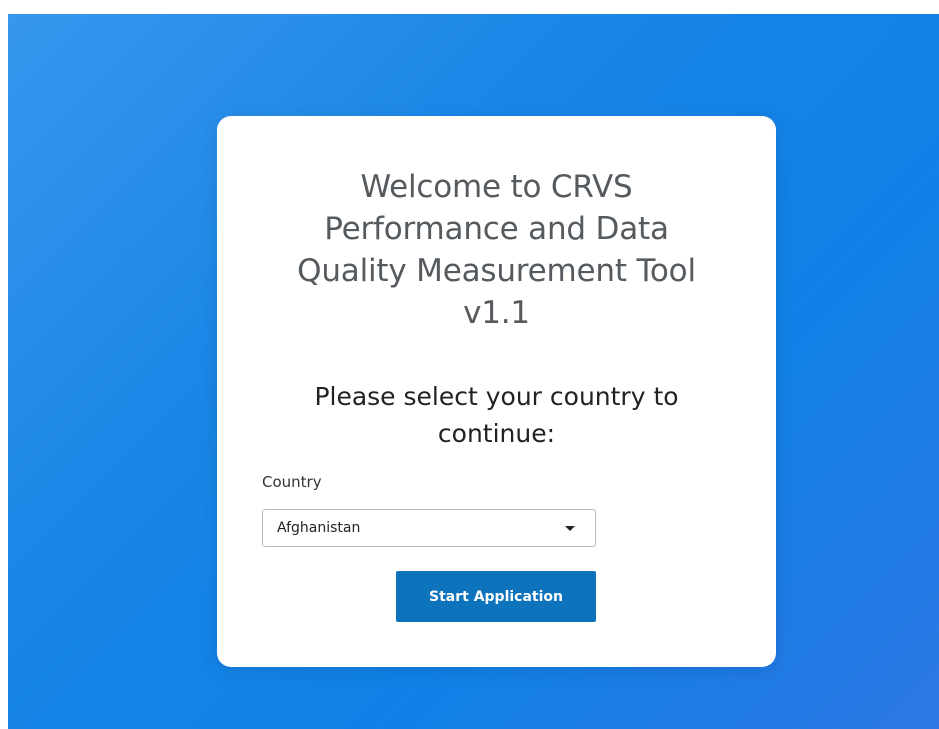  I want to click on title-line: Quality Measurement Tool, so click(496, 271).